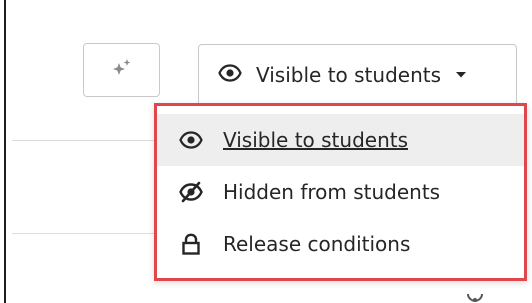  What do you see at coordinates (332, 192) in the screenshot?
I see `menu-item-label: Hidden from students` at bounding box center [332, 192].